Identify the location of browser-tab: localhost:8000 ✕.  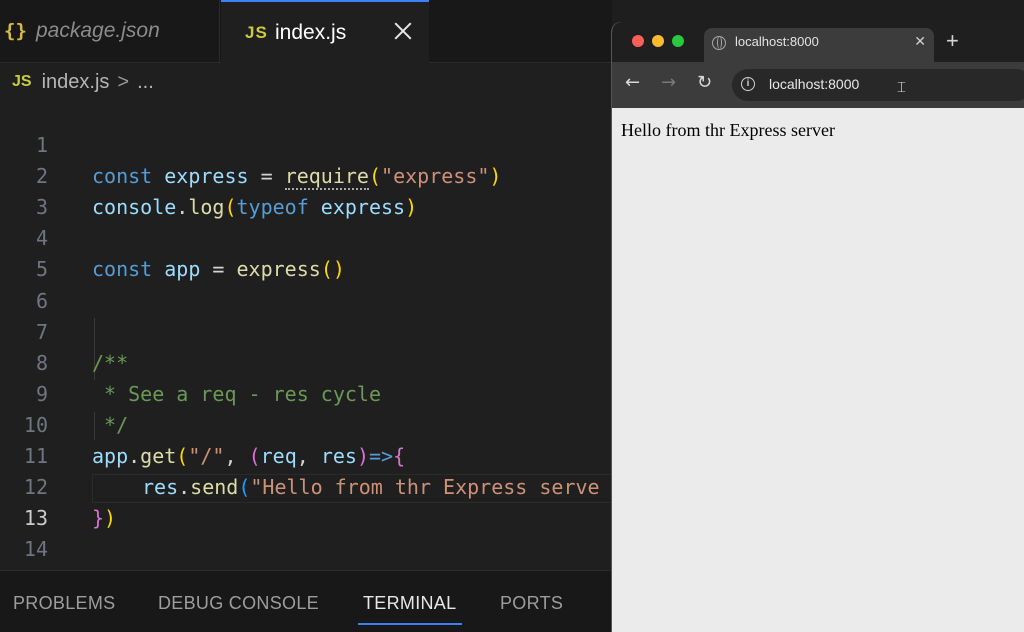
(819, 45).